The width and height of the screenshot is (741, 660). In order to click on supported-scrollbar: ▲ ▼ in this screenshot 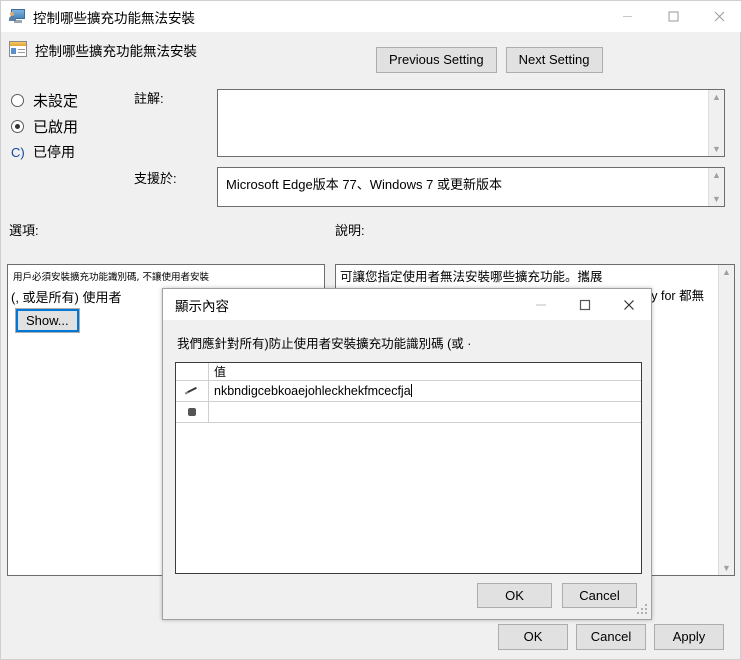, I will do `click(716, 187)`.